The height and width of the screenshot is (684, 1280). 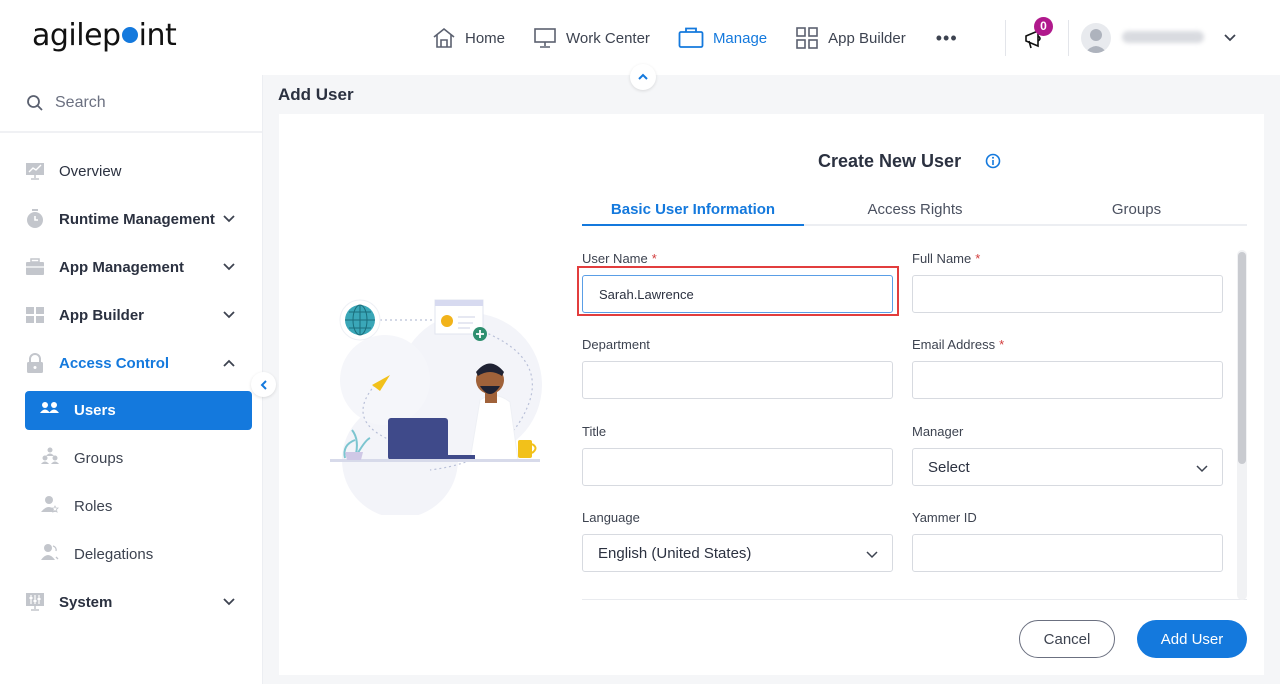 I want to click on sidebar-item-label: System, so click(x=86, y=602).